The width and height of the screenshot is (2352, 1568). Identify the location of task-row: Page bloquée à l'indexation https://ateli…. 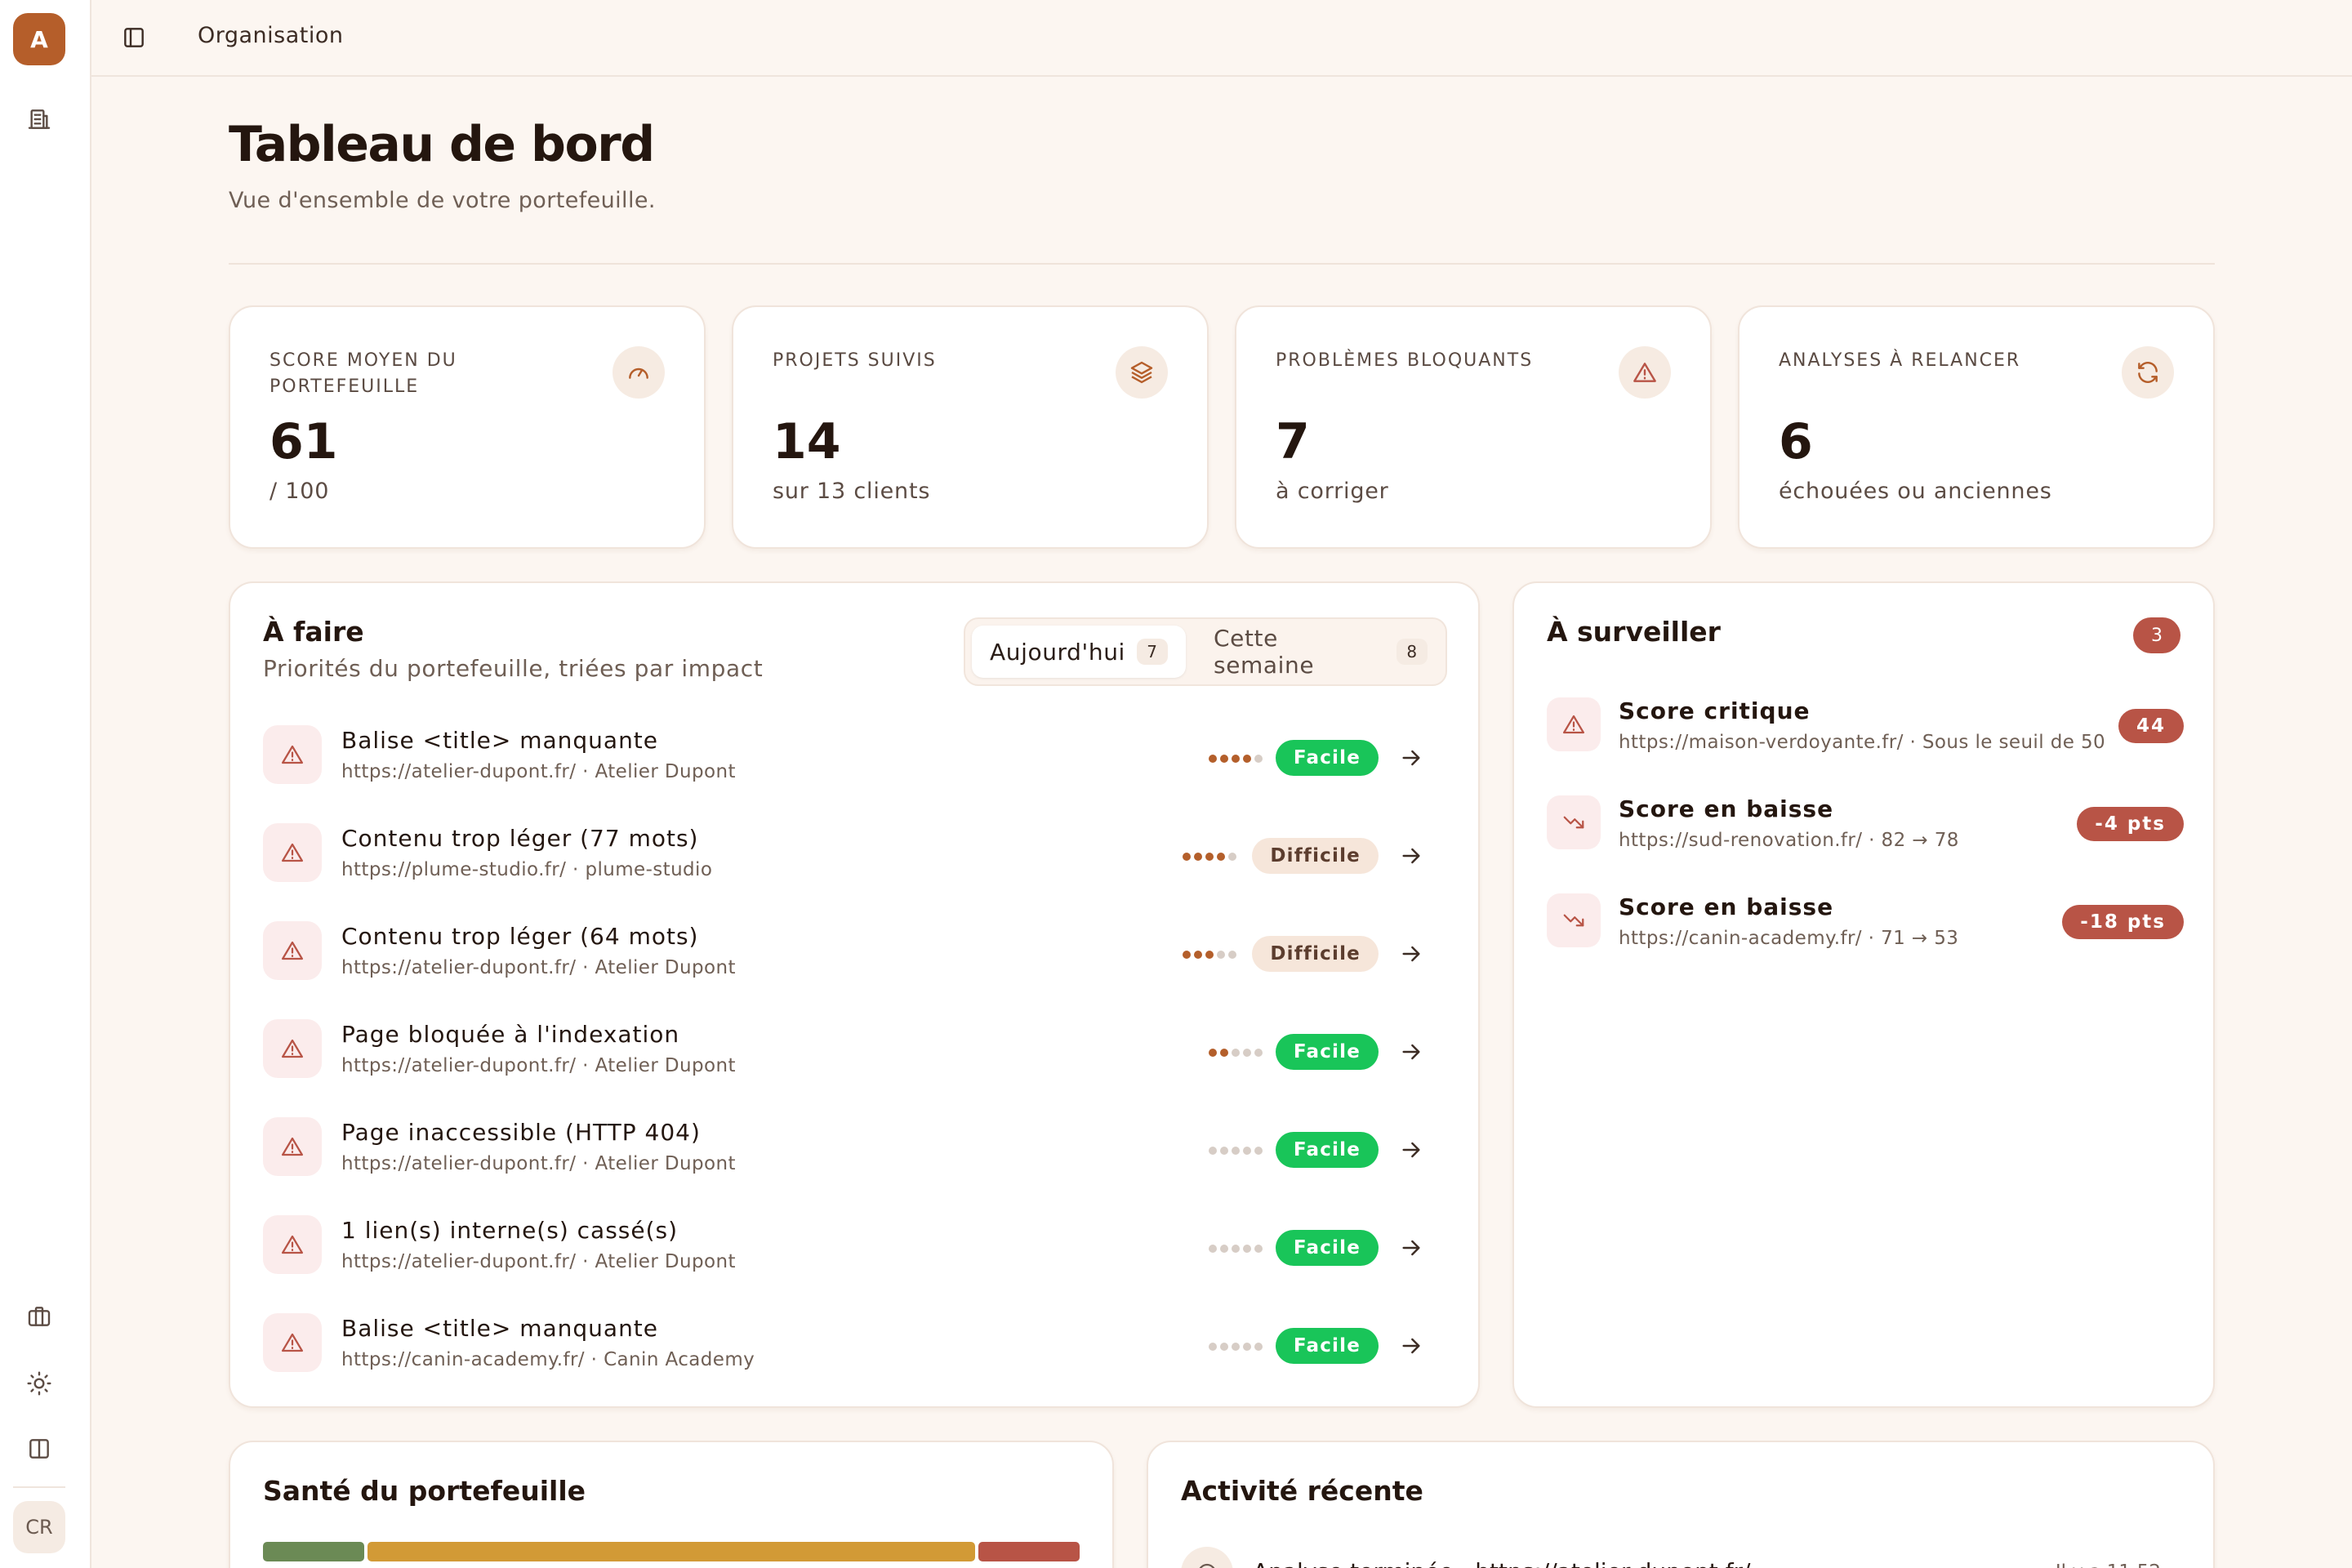
(860, 1047).